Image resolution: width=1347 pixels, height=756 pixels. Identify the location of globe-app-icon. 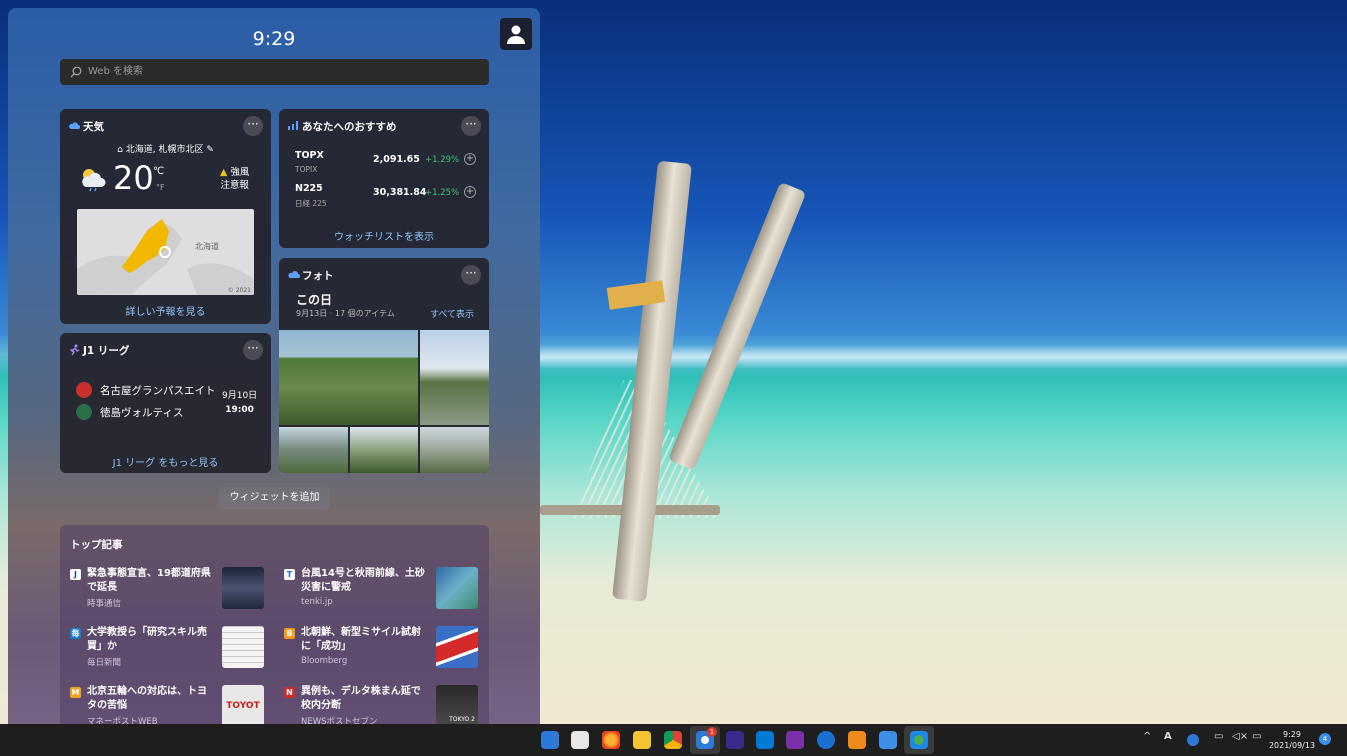
(919, 740).